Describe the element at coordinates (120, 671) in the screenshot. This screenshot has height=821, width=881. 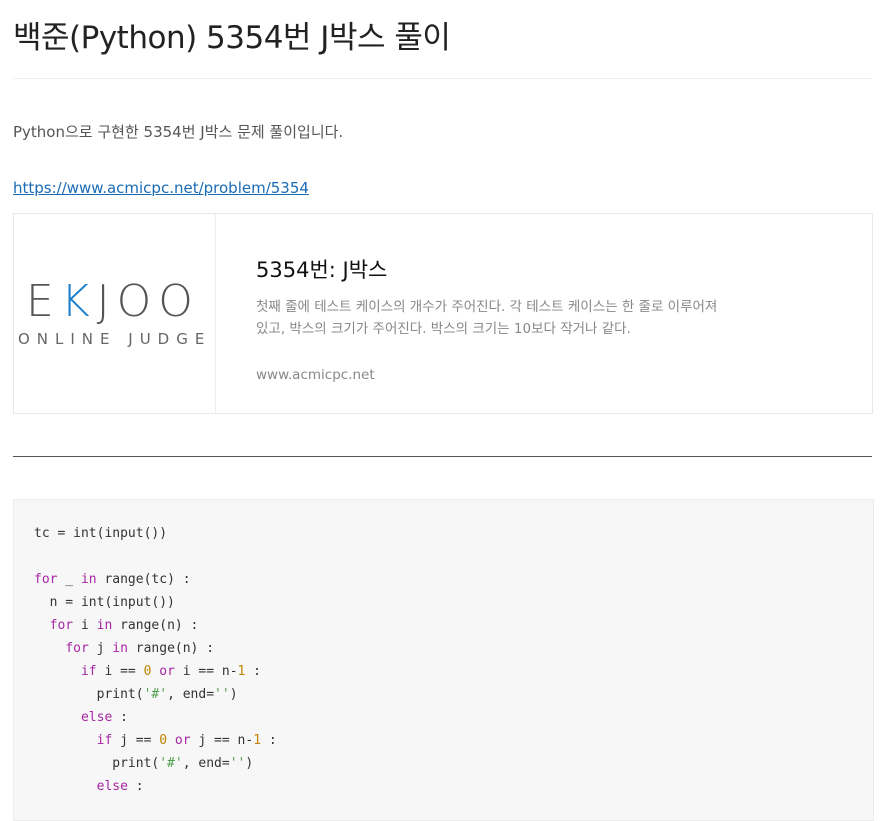
I see `code-token: i ==` at that location.